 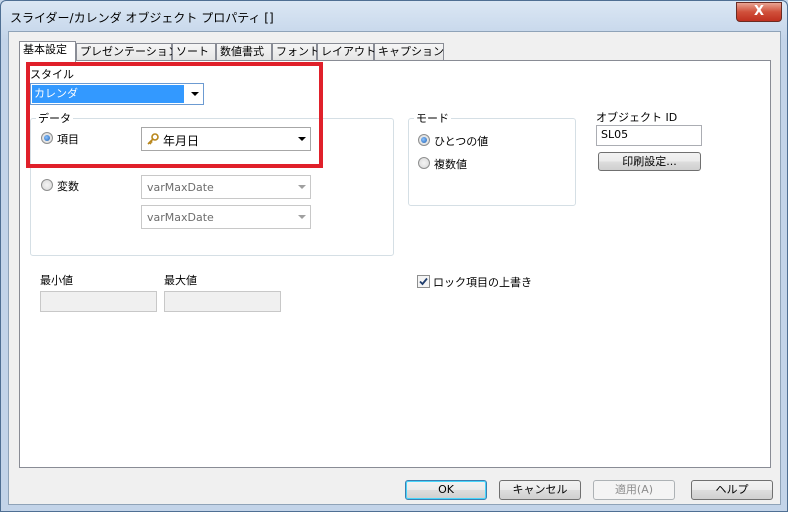 I want to click on highlight-box, so click(x=174, y=115).